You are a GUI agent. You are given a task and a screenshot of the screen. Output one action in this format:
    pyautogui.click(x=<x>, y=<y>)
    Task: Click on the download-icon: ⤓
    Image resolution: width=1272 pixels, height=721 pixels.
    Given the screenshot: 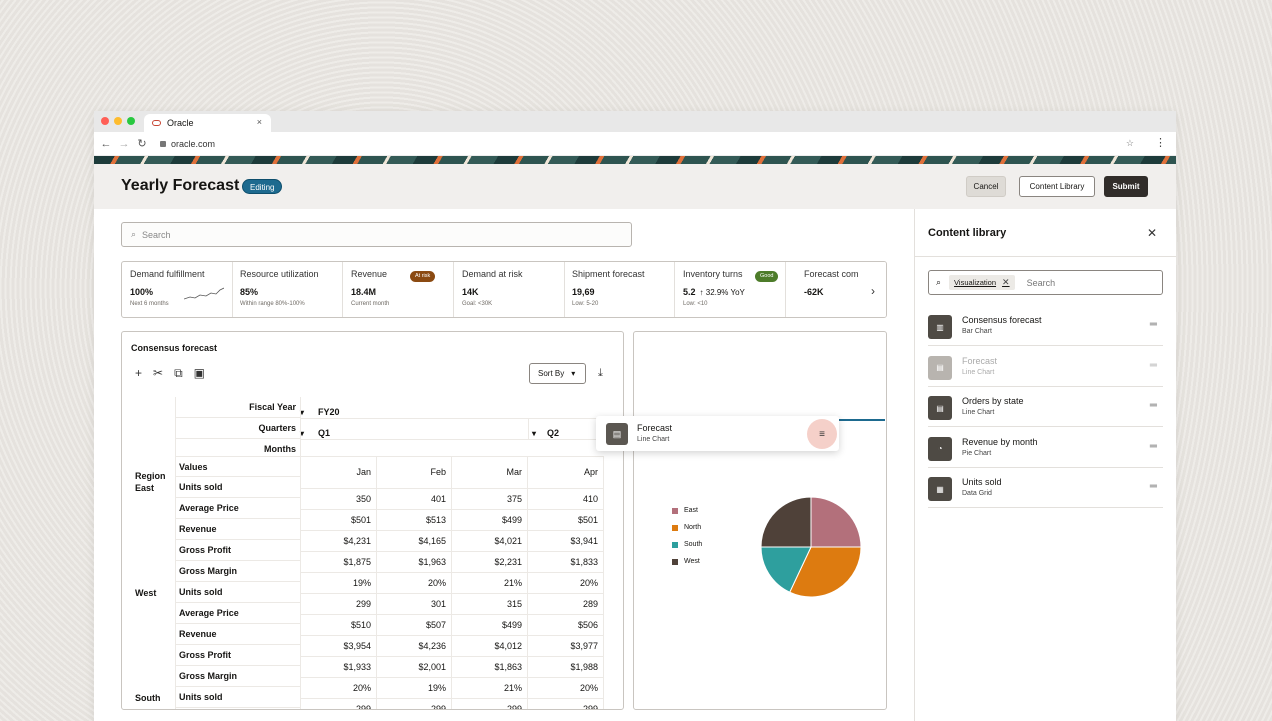 What is the action you would take?
    pyautogui.click(x=600, y=373)
    